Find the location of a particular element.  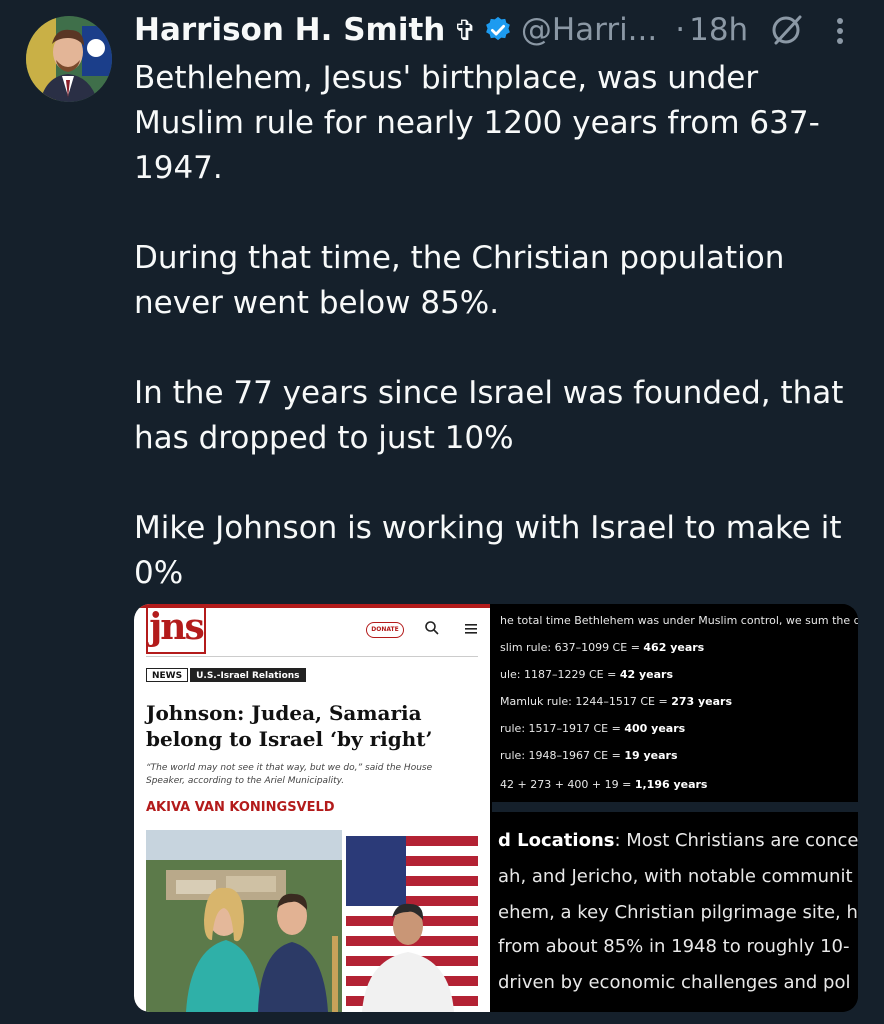

category-tags: NEWS U.S.-Israel Relations is located at coordinates (226, 675).